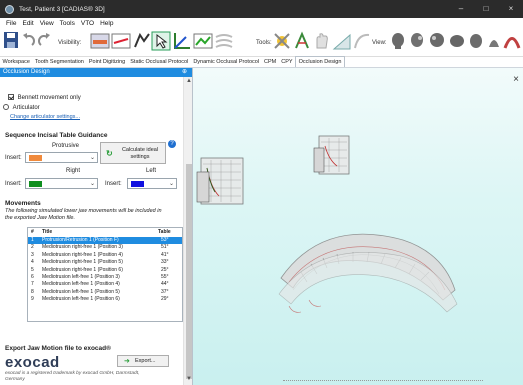 Image resolution: width=523 pixels, height=385 pixels. I want to click on scroll-down-icon: ▼, so click(188, 379).